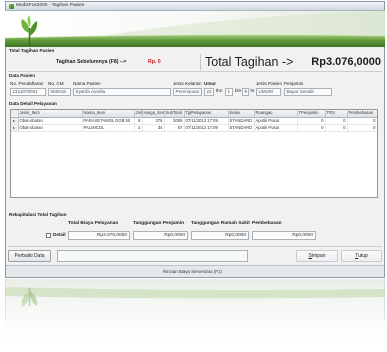 Image resolution: width=387 pixels, height=352 pixels. I want to click on tanggungan-rs-label: Tanggungan Rumah Sakit, so click(220, 223).